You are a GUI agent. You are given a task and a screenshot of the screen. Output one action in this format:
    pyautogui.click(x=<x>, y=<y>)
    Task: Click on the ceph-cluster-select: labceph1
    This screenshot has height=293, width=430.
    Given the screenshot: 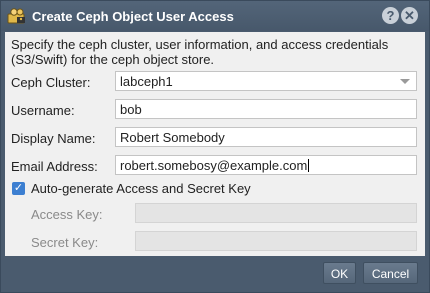 What is the action you would take?
    pyautogui.click(x=266, y=81)
    